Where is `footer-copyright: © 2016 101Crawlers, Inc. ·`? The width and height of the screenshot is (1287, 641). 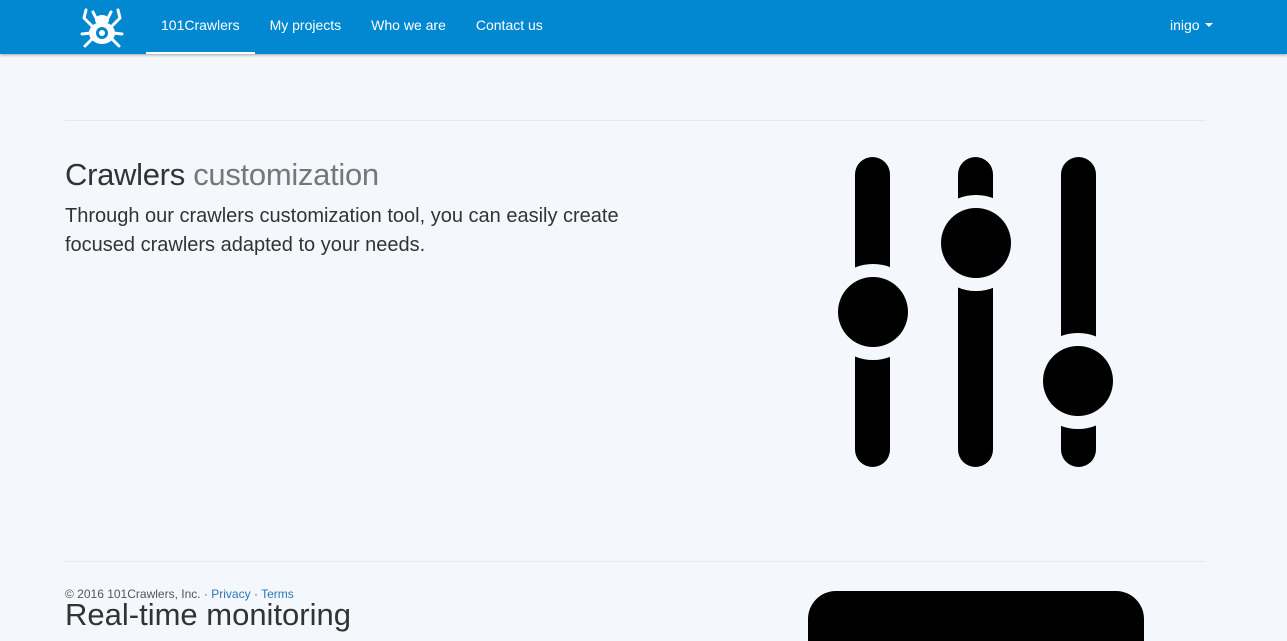
footer-copyright: © 2016 101Crawlers, Inc. · is located at coordinates (136, 594).